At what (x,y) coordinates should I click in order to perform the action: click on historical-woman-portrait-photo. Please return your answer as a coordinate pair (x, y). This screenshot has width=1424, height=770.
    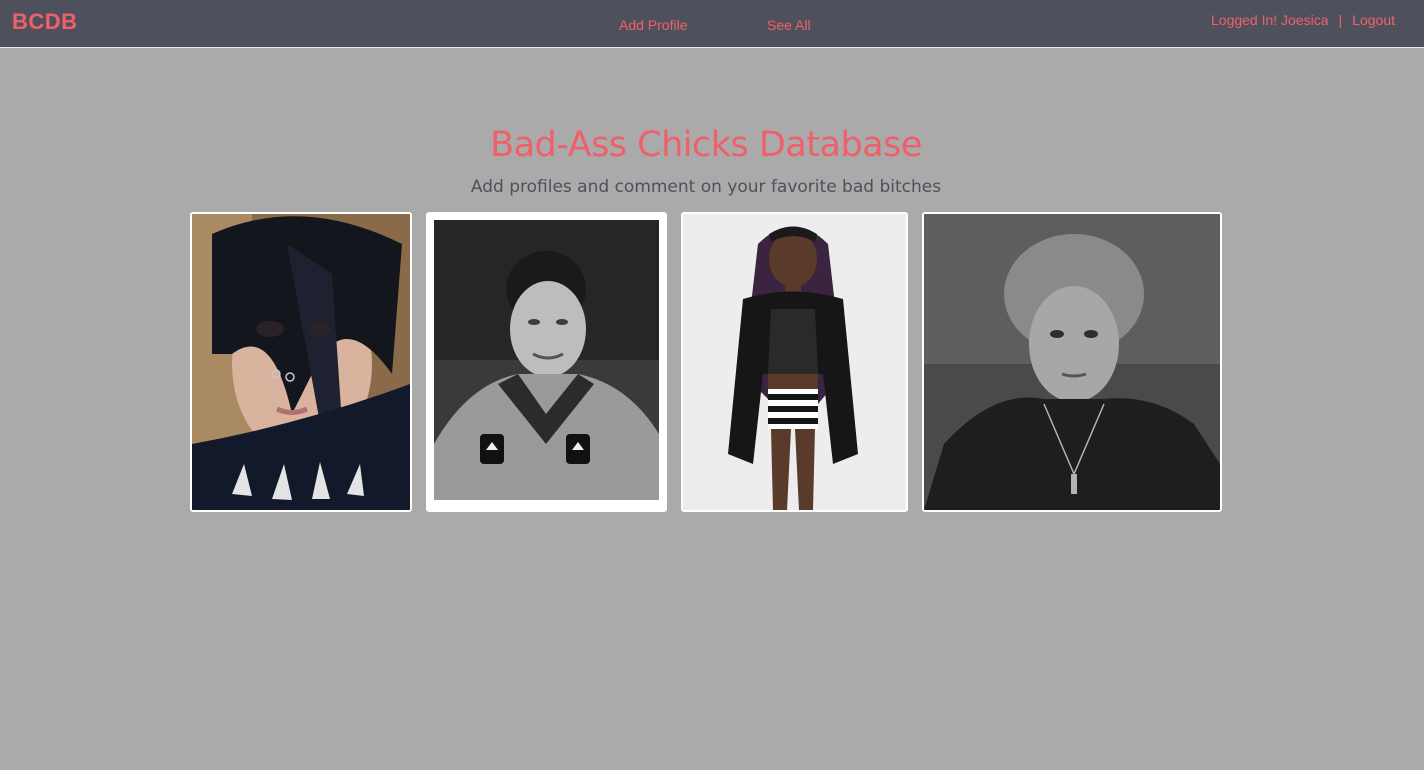
    Looking at the image, I should click on (1072, 362).